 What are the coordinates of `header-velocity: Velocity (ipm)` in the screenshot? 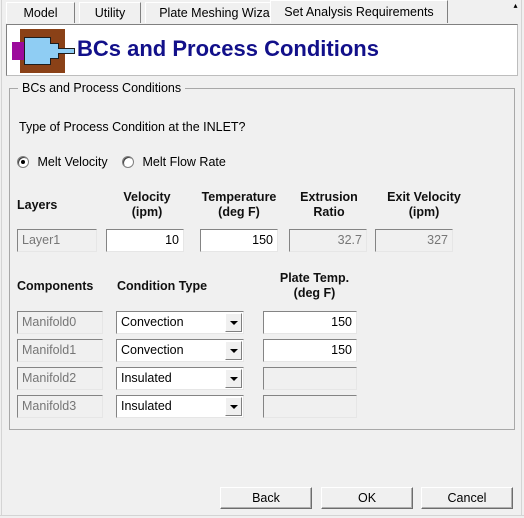 It's located at (147, 205).